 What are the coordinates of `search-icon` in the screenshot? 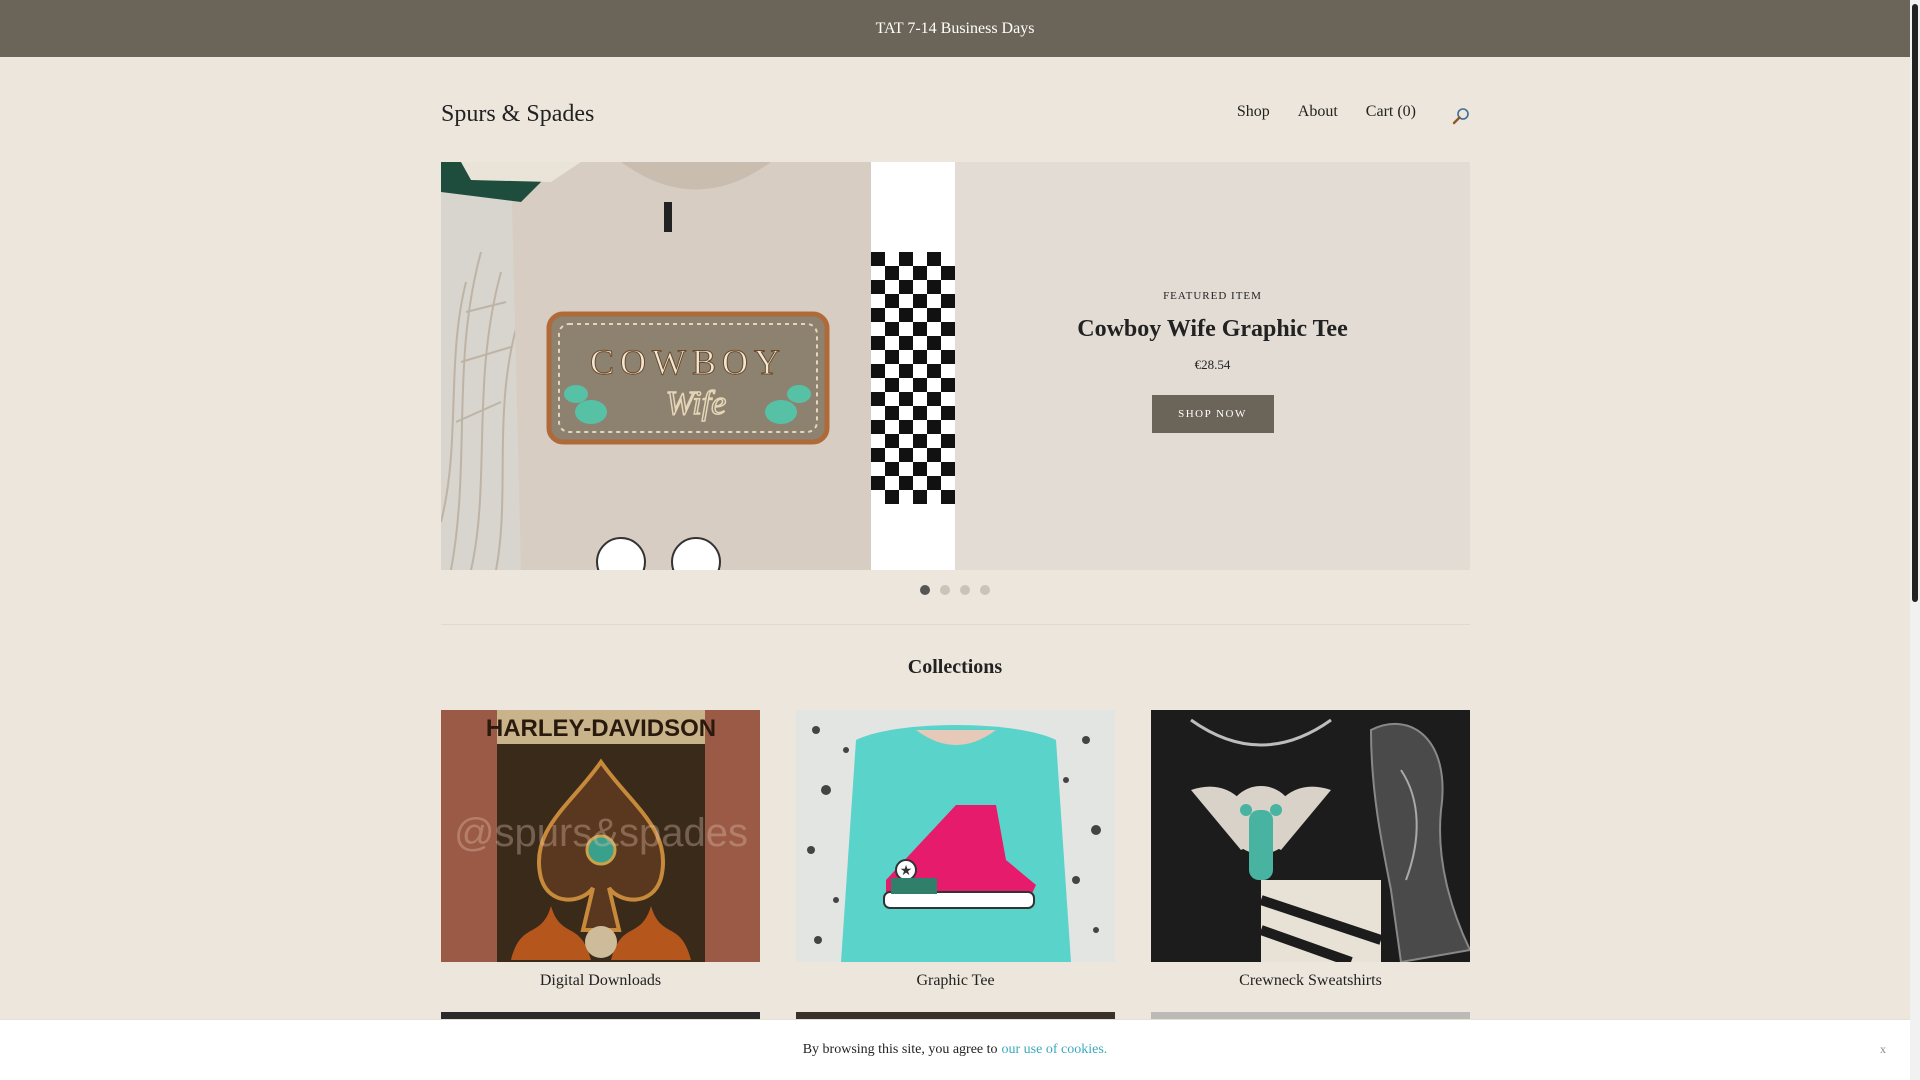 It's located at (1461, 116).